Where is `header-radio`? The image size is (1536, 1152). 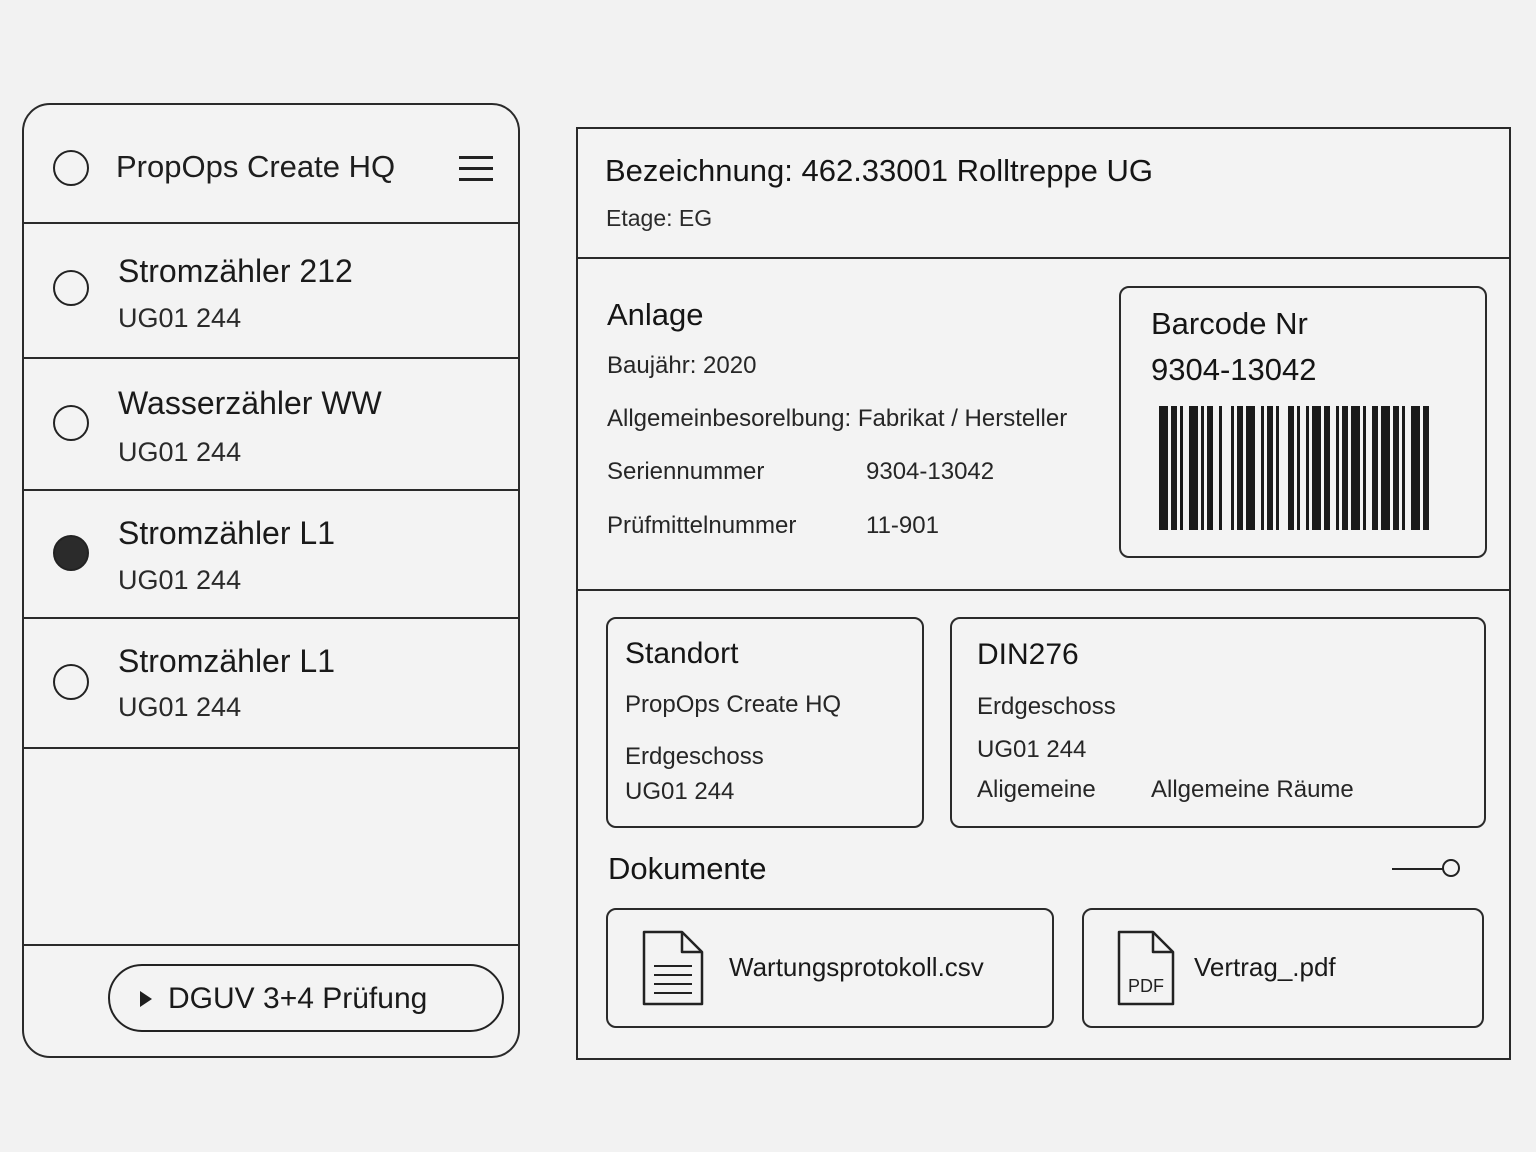 header-radio is located at coordinates (71, 168).